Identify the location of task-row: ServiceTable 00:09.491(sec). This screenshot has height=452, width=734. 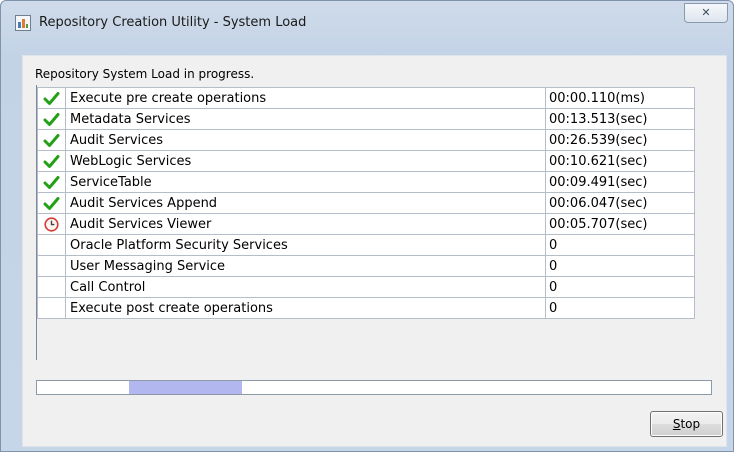
(366, 182).